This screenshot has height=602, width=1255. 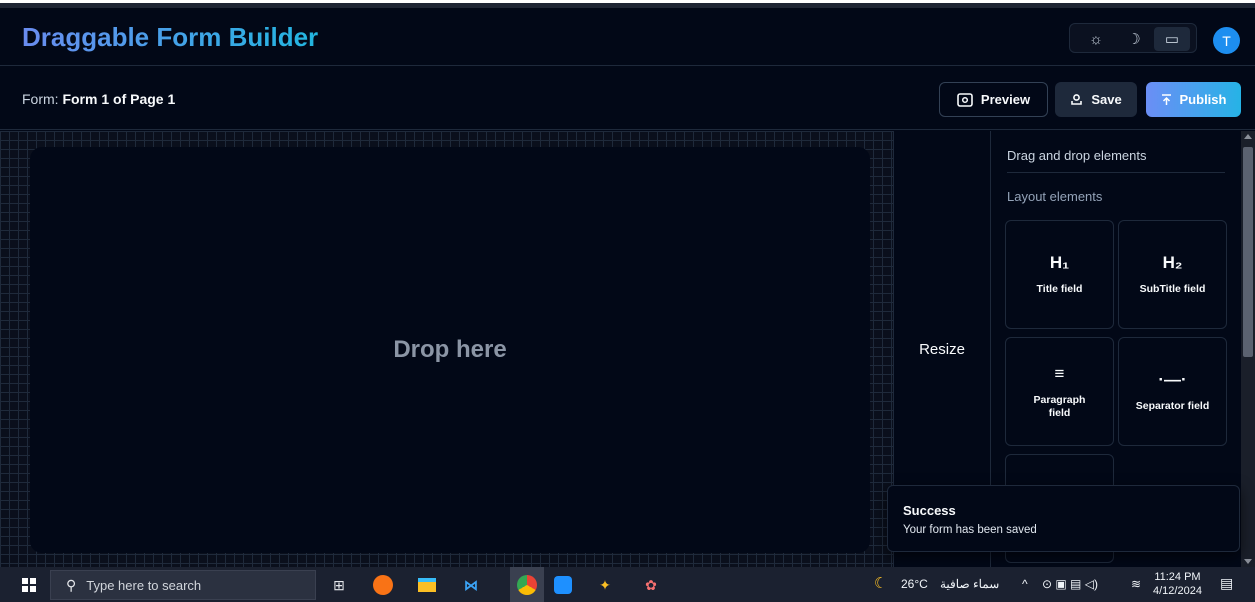 I want to click on form-label: Form: Form 1 of Page 1, so click(x=99, y=99).